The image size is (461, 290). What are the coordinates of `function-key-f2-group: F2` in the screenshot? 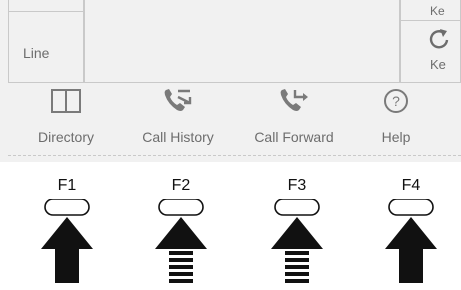 It's located at (181, 232).